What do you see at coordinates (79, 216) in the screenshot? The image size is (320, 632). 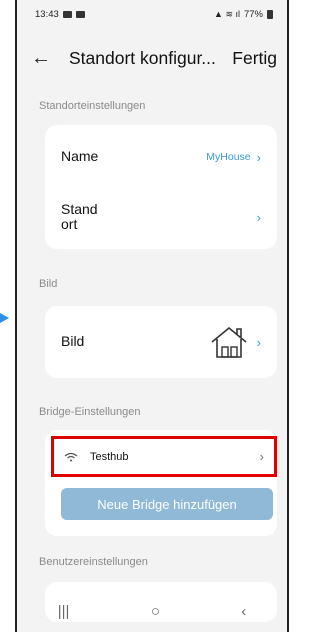 I see `place-label: Stand ort` at bounding box center [79, 216].